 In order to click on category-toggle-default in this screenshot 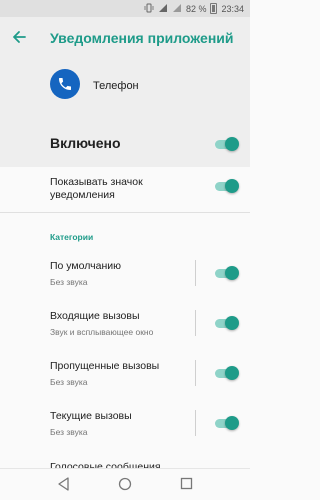, I will do `click(226, 273)`.